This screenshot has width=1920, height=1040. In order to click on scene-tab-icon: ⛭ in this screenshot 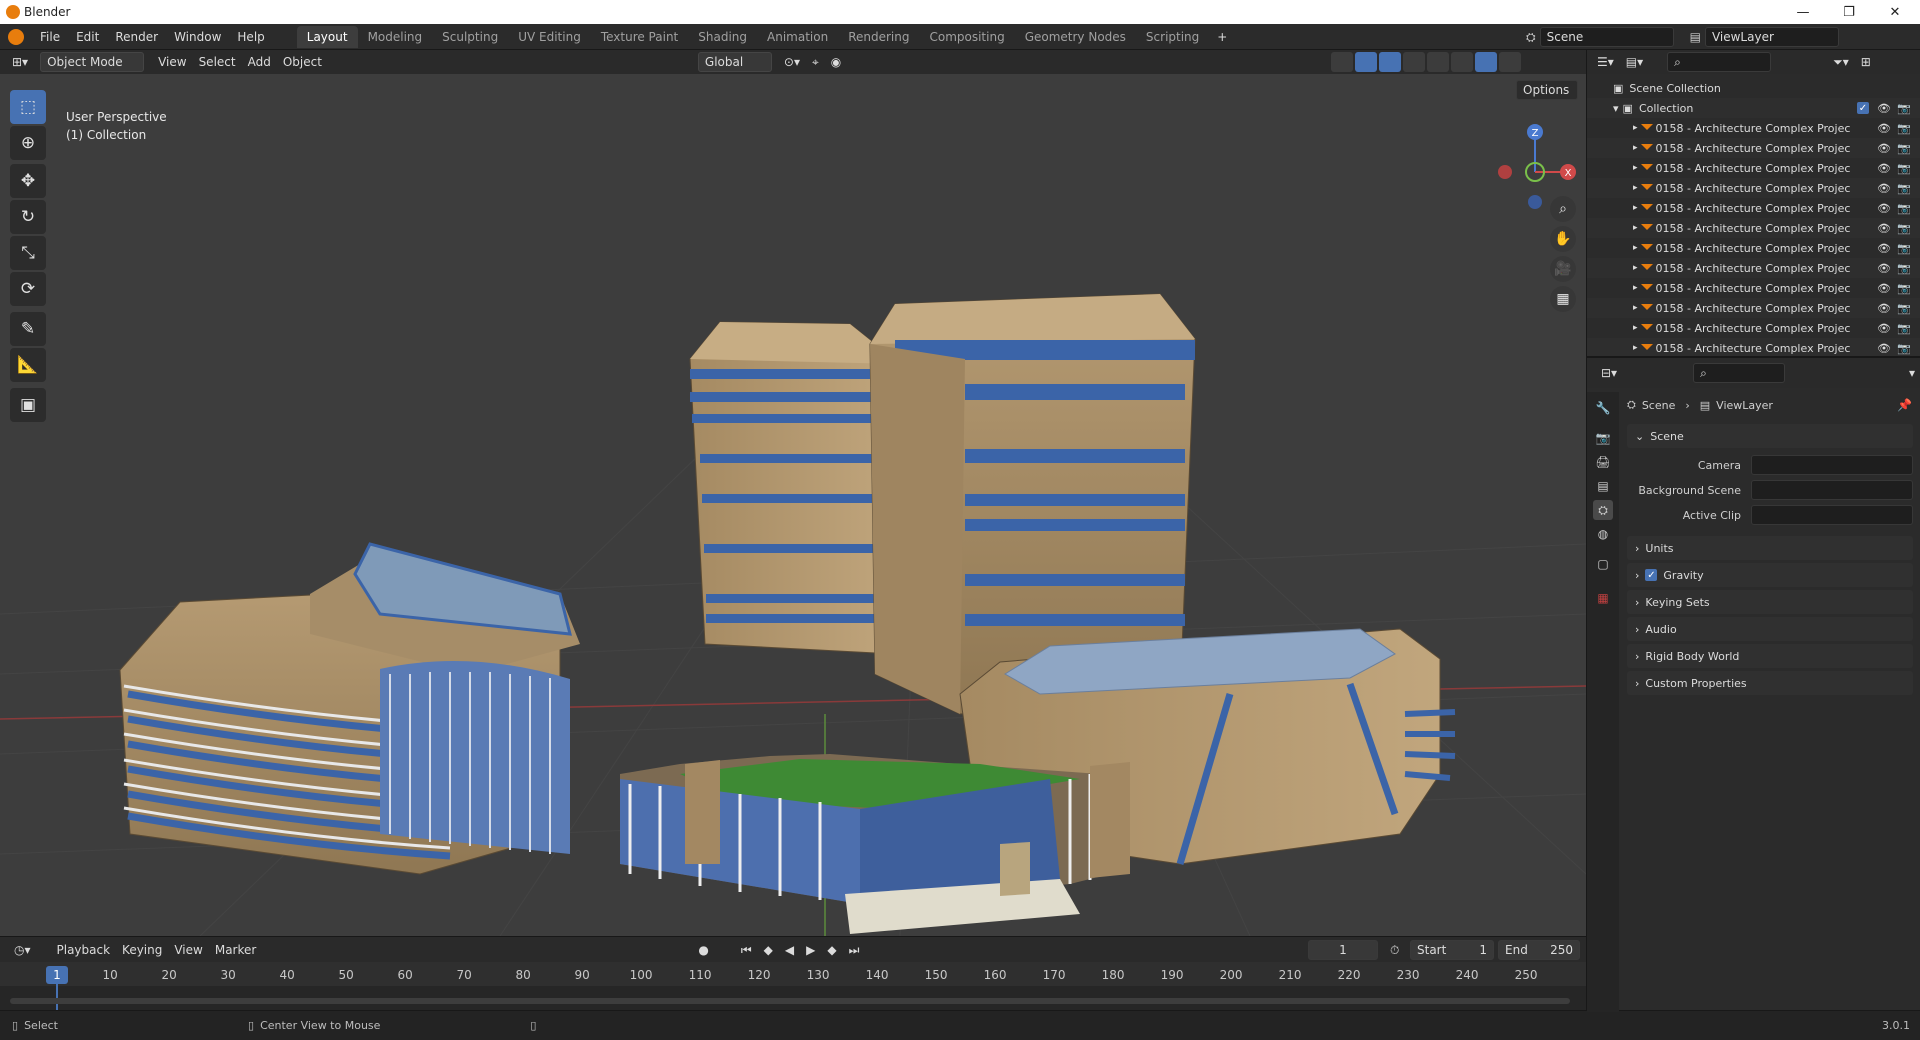, I will do `click(1603, 510)`.